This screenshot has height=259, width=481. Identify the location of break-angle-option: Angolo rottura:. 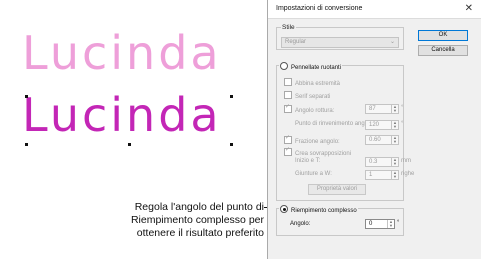
(309, 108).